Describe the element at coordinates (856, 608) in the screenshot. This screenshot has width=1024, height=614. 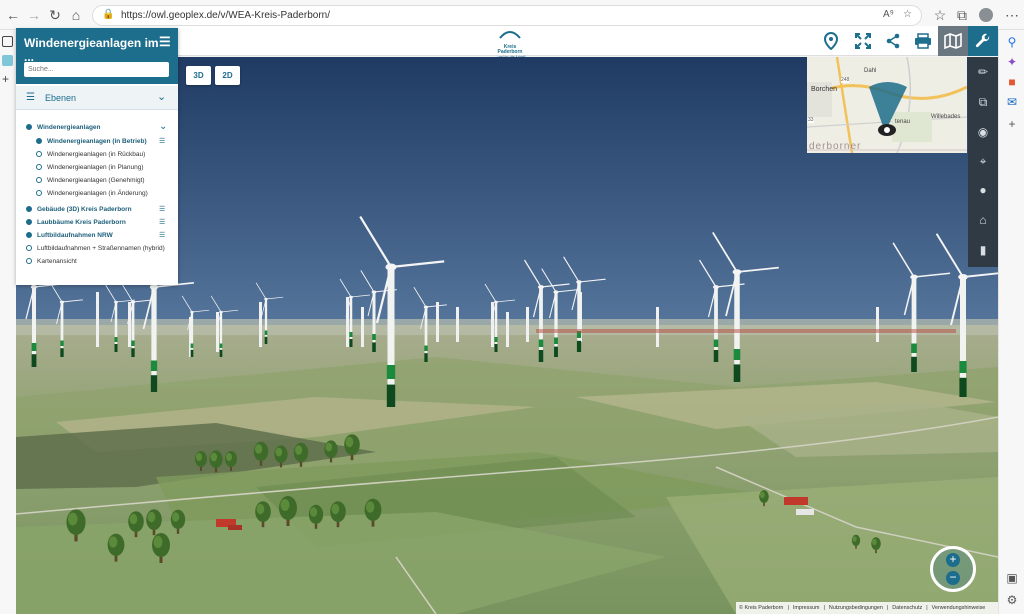
I see `nutzungsbedingungen-link: Nutzungsbedingungen` at that location.